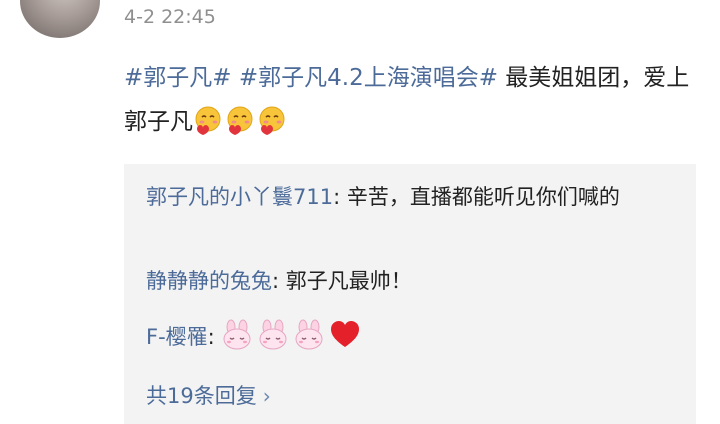 This screenshot has height=424, width=720. What do you see at coordinates (345, 335) in the screenshot?
I see `heart-emoji-icon` at bounding box center [345, 335].